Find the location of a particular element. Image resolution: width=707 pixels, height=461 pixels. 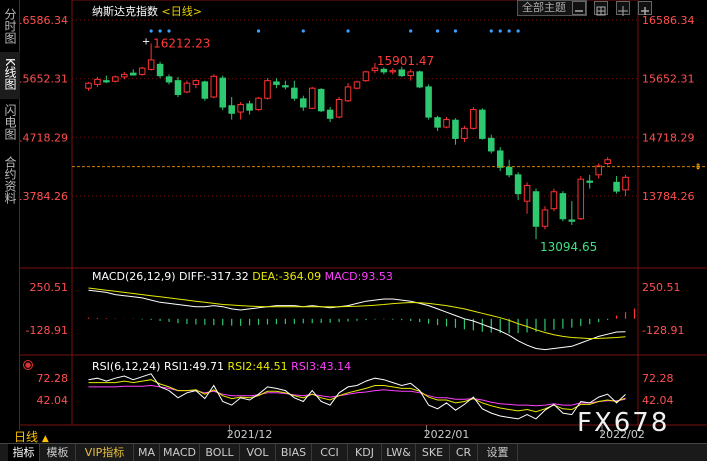

grid-toggle-button is located at coordinates (601, 8).